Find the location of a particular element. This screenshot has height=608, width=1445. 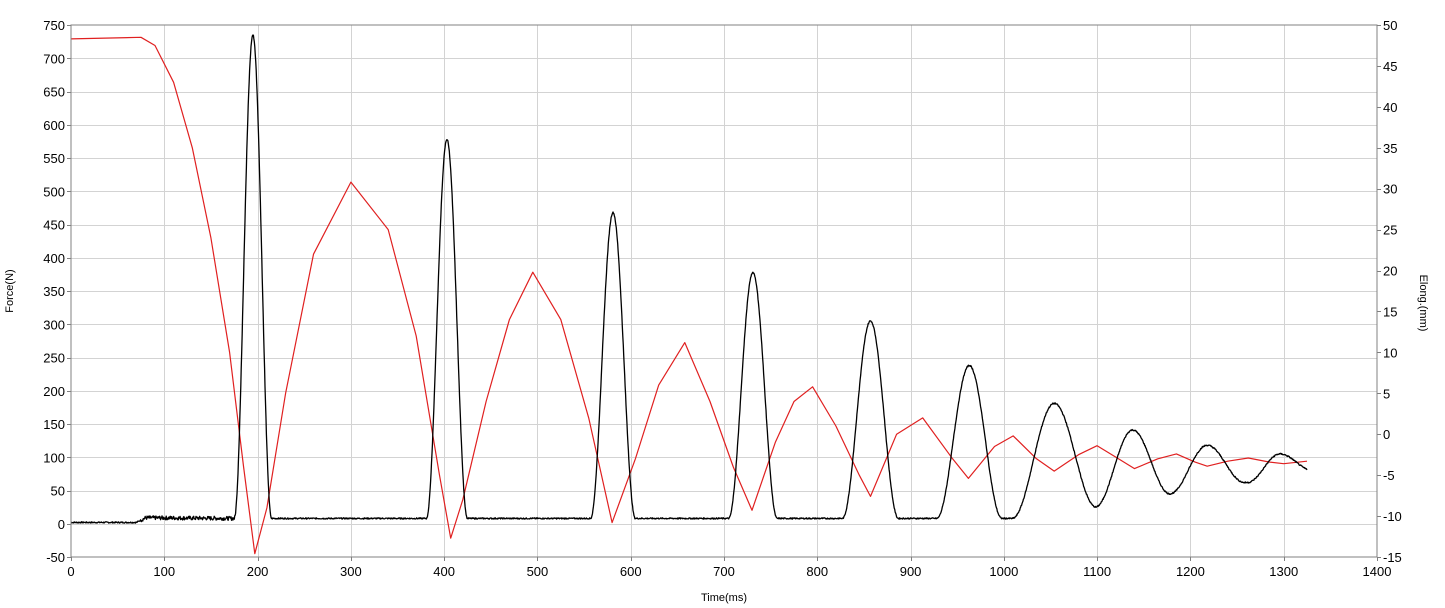

y2-tick-label: 50 is located at coordinates (1390, 25).